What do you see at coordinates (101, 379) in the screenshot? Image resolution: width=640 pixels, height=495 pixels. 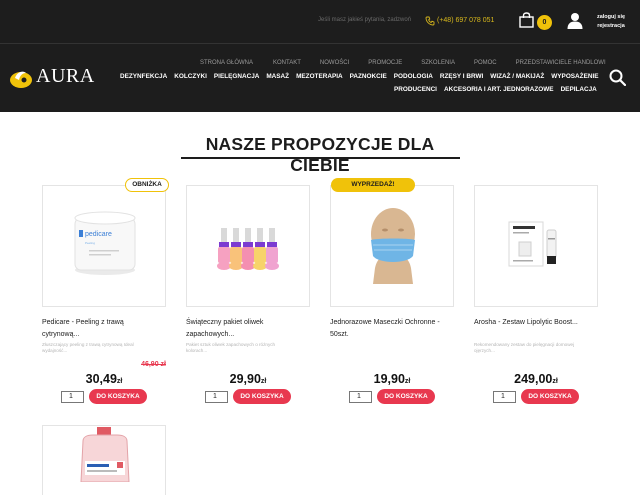 I see `price-value: 30,49` at bounding box center [101, 379].